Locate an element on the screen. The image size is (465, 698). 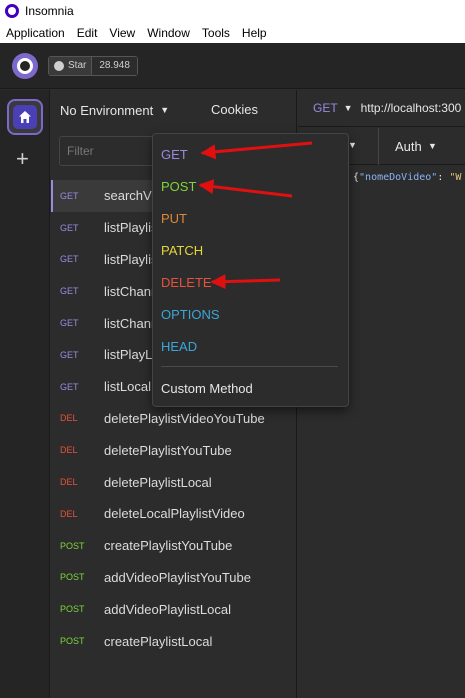
request-name: createPlaylistYouTube is located at coordinates (168, 546).